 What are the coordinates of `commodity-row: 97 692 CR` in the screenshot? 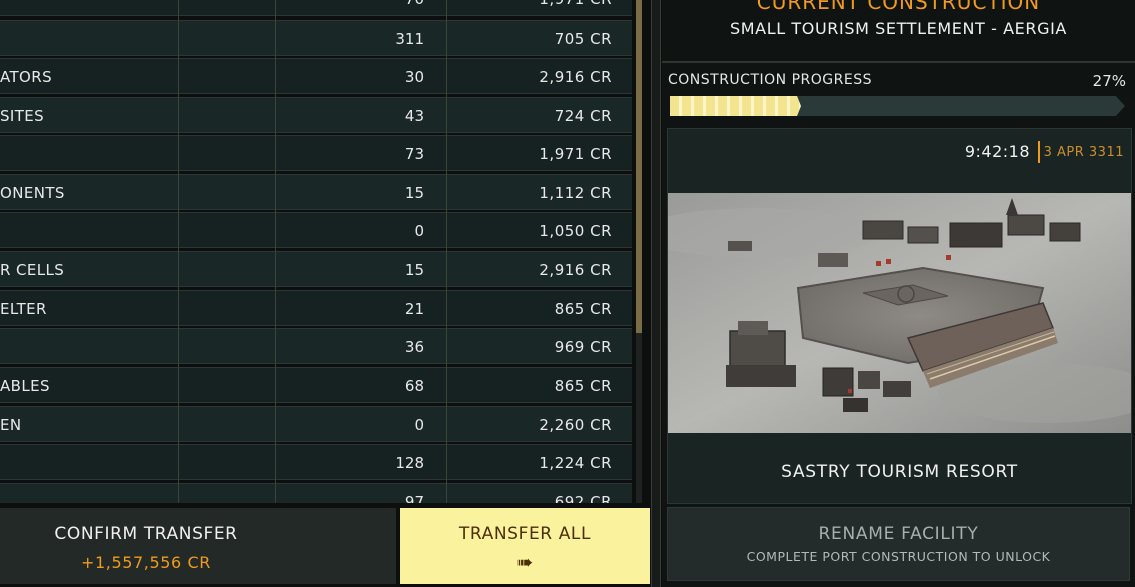 It's located at (316, 493).